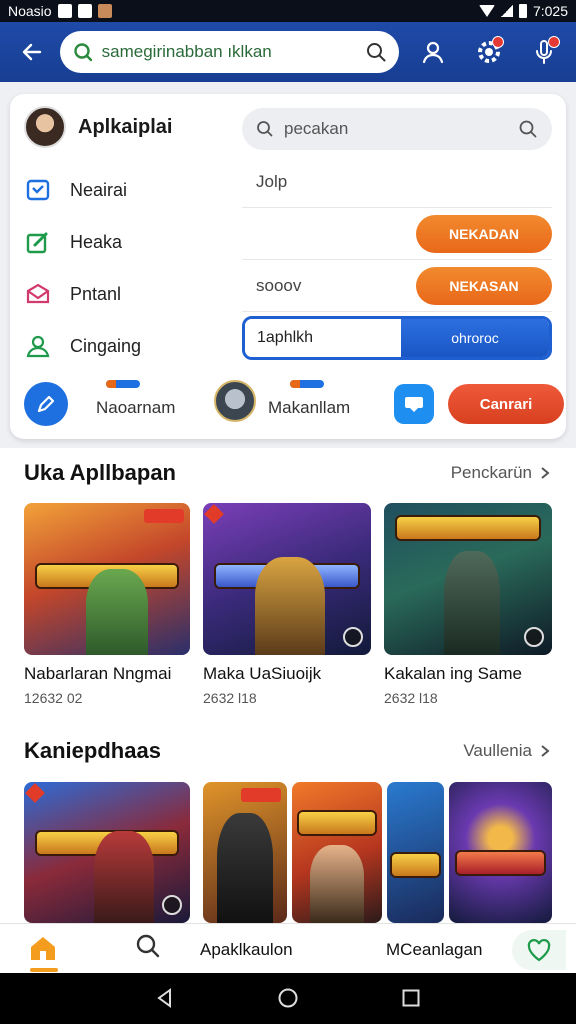  I want to click on text-field: sooov NEKASAN, so click(397, 286).